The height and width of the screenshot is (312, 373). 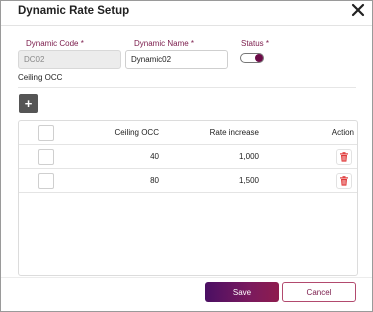 What do you see at coordinates (55, 43) in the screenshot?
I see `dynamic-code-label: Dynamic Code *` at bounding box center [55, 43].